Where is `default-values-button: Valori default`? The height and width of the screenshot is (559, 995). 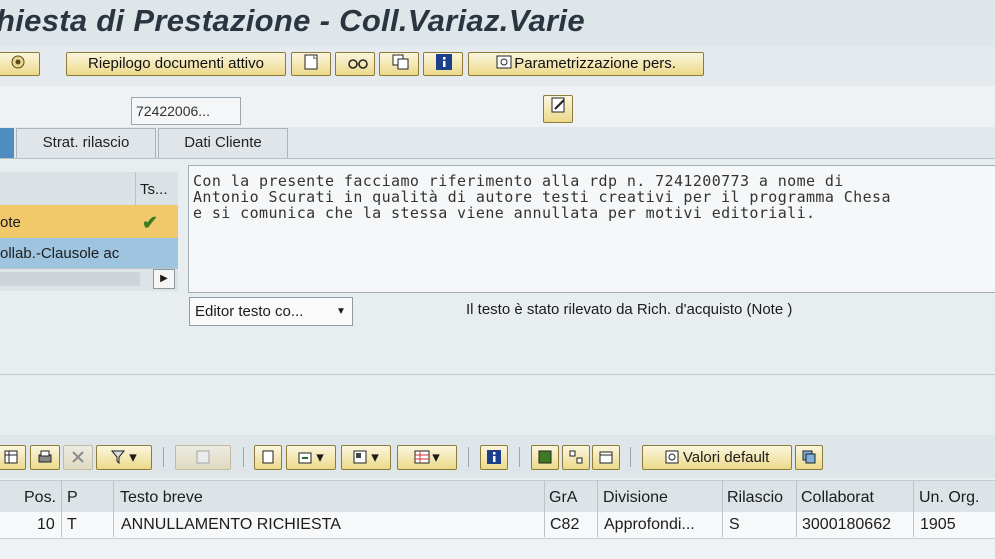 default-values-button: Valori default is located at coordinates (717, 457).